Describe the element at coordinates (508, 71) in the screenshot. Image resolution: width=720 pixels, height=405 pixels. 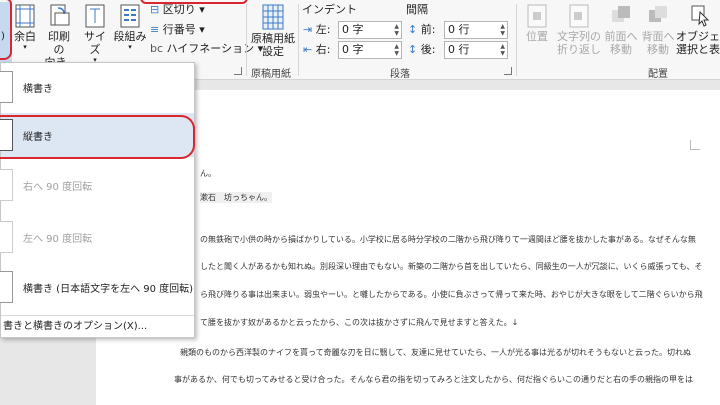
I see `paragraph-launcher` at that location.